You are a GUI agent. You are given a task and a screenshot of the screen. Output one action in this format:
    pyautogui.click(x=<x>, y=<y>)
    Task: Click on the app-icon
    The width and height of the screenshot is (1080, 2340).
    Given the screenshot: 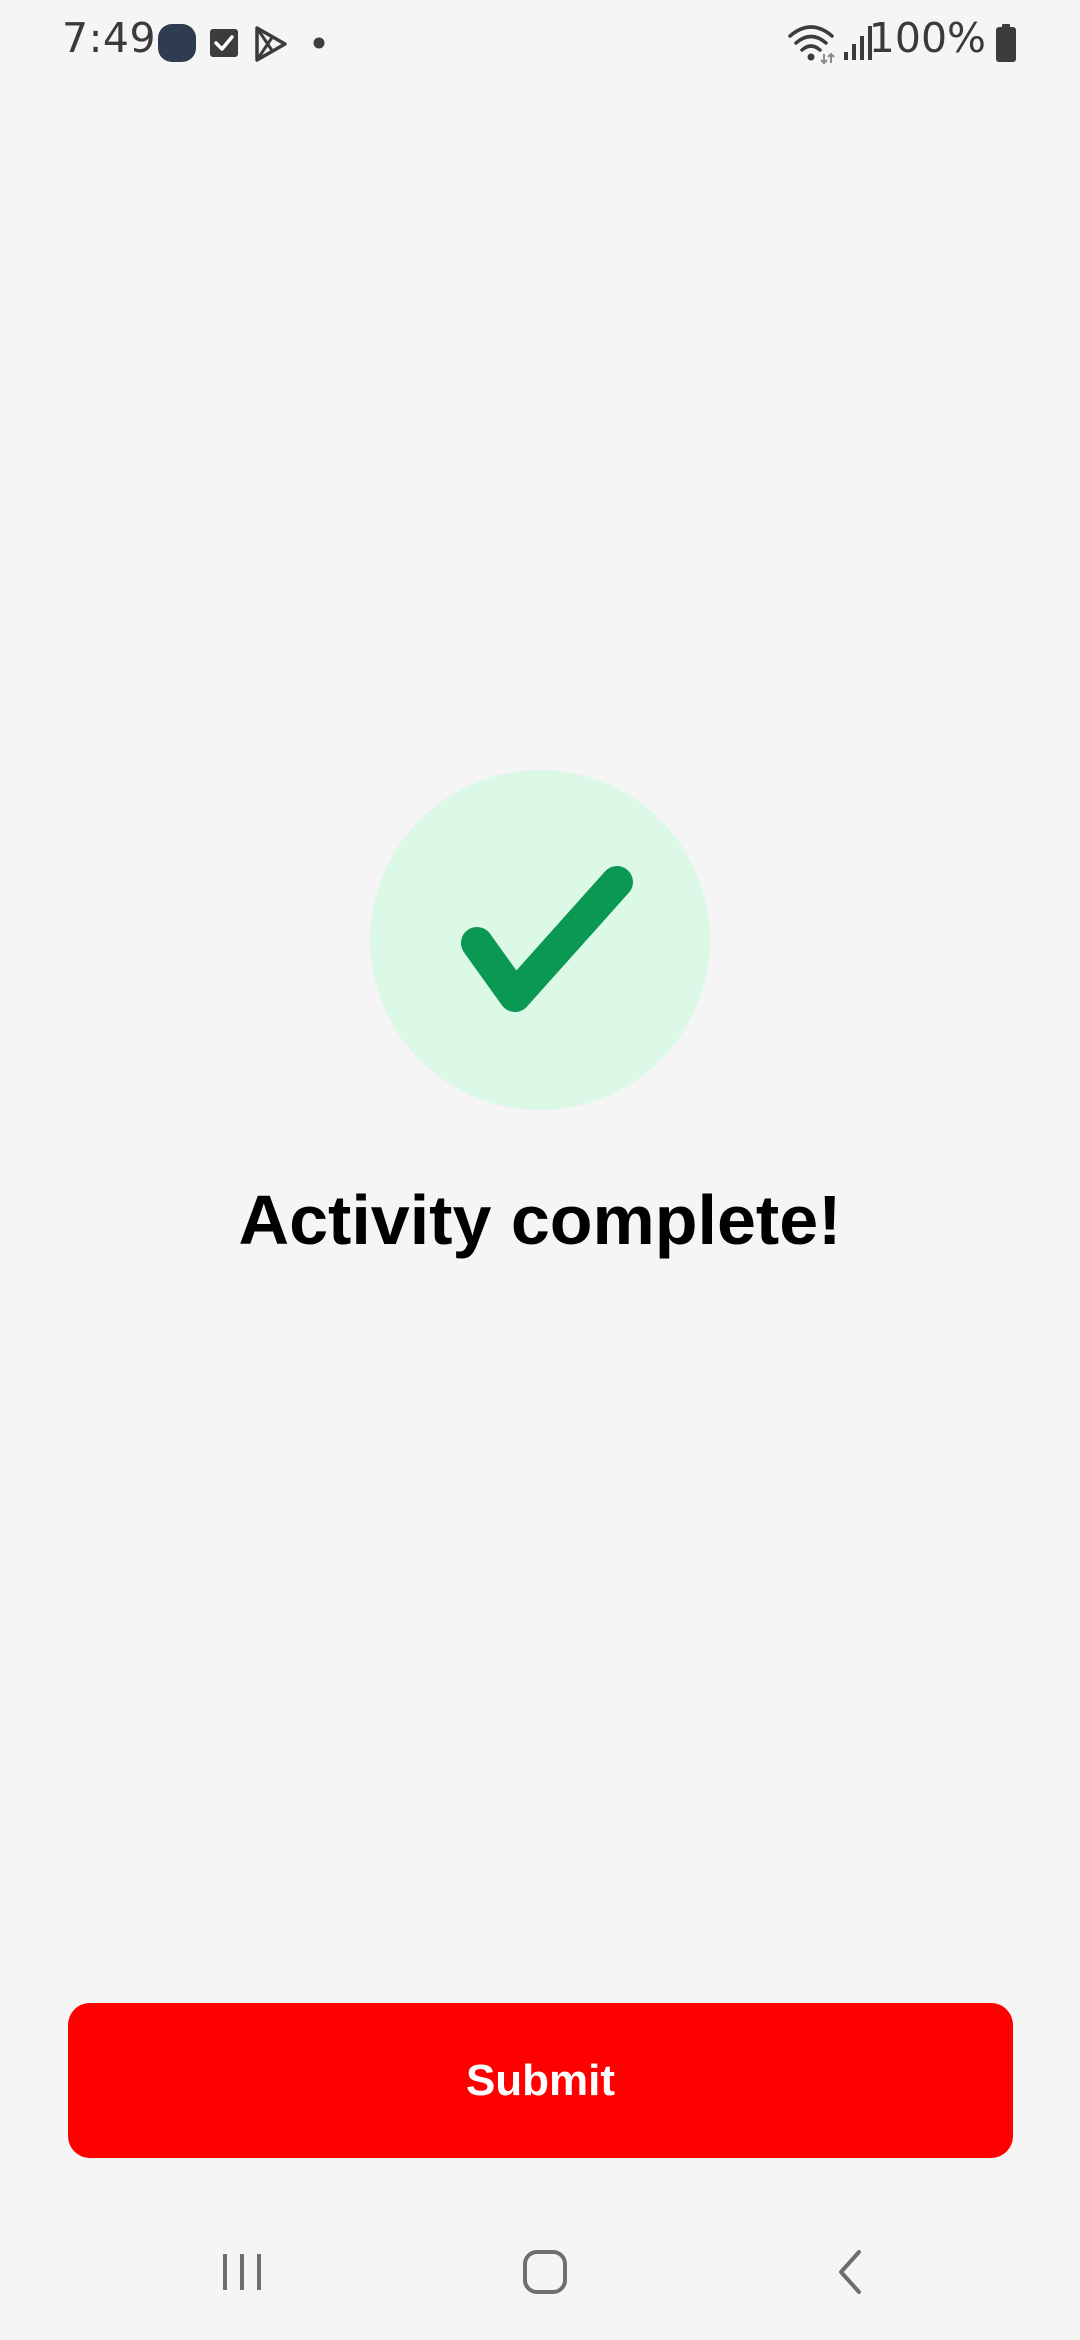 What is the action you would take?
    pyautogui.click(x=177, y=43)
    